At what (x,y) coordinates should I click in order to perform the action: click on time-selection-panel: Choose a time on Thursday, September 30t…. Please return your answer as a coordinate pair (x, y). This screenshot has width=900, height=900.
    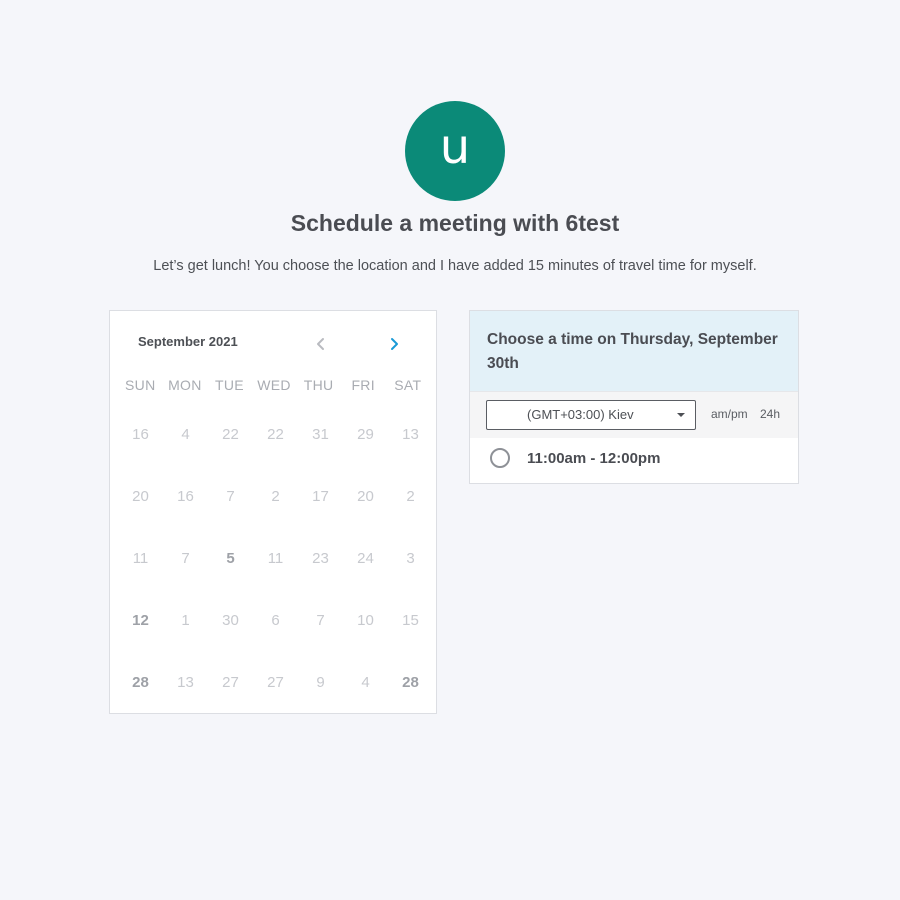
    Looking at the image, I should click on (634, 397).